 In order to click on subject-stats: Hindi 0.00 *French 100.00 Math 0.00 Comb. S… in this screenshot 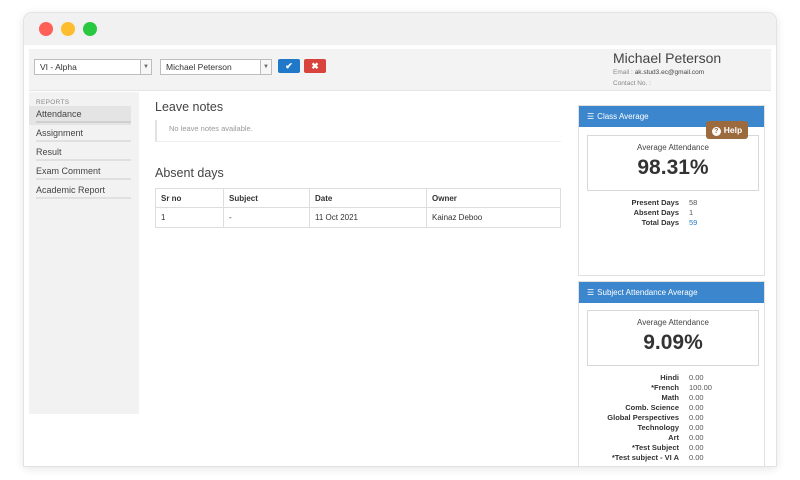, I will do `click(672, 418)`.